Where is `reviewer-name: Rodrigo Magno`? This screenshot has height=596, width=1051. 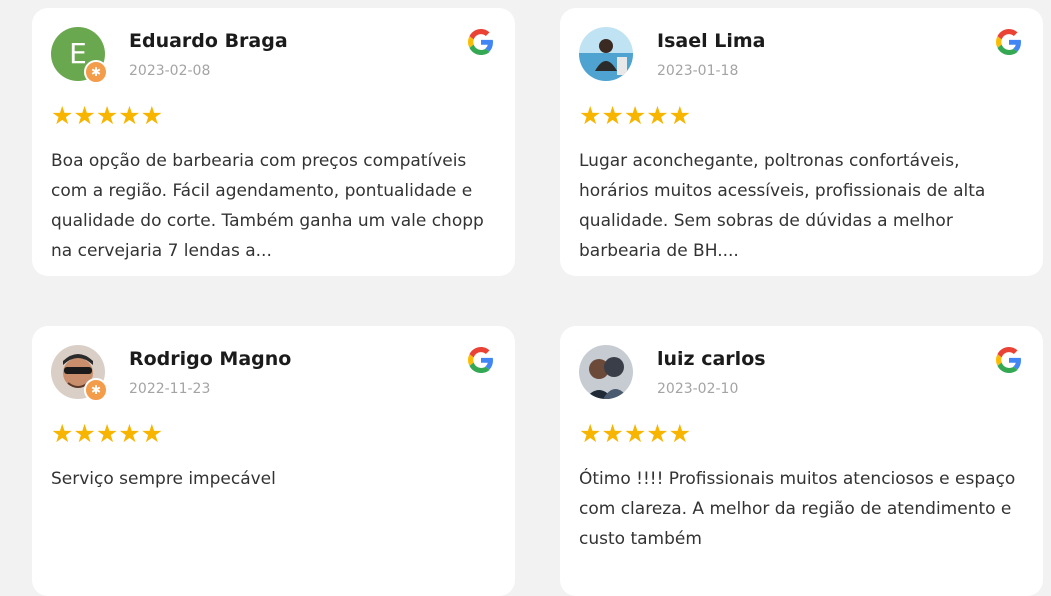
reviewer-name: Rodrigo Magno is located at coordinates (210, 359).